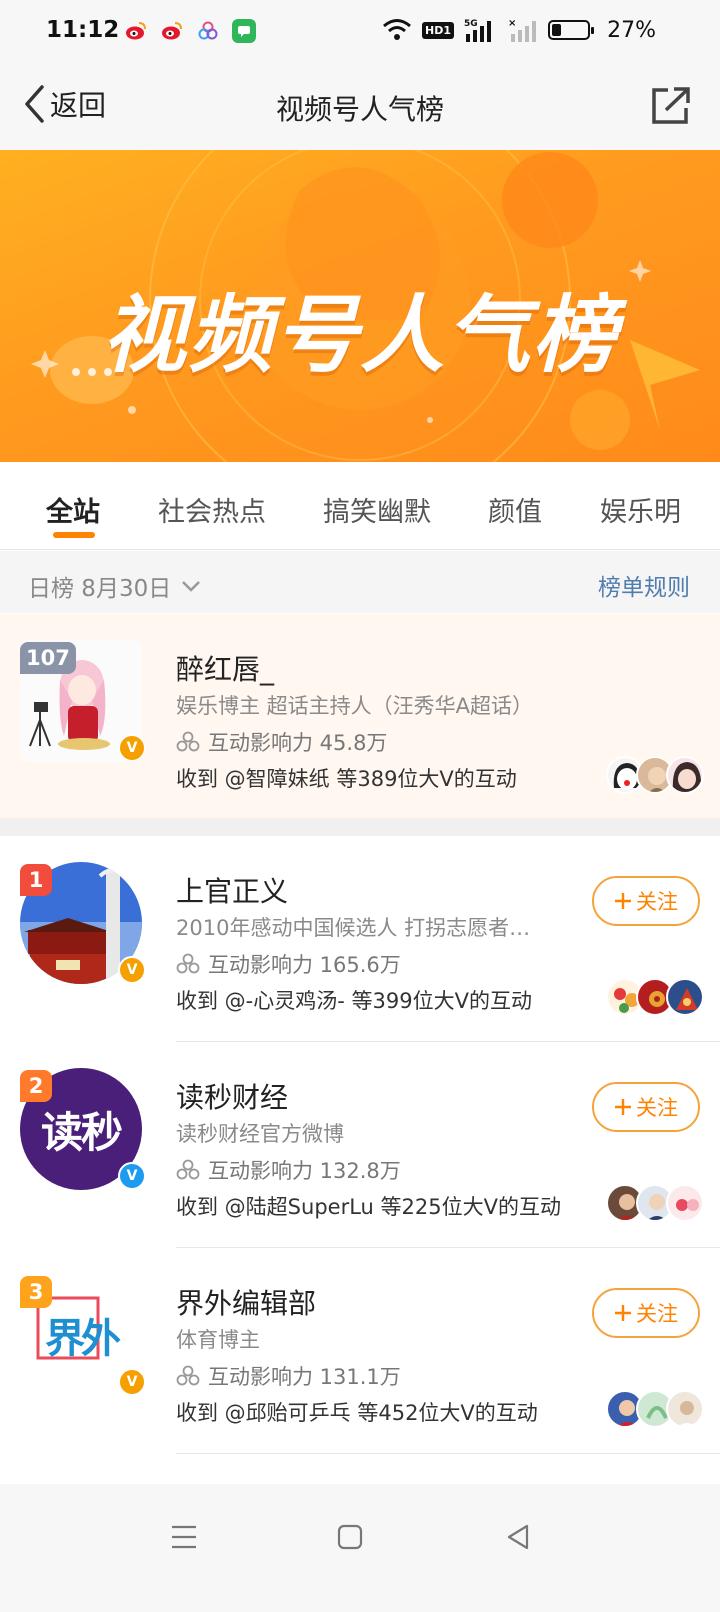  Describe the element at coordinates (212, 509) in the screenshot. I see `tab-social-hot: 社会热点` at that location.